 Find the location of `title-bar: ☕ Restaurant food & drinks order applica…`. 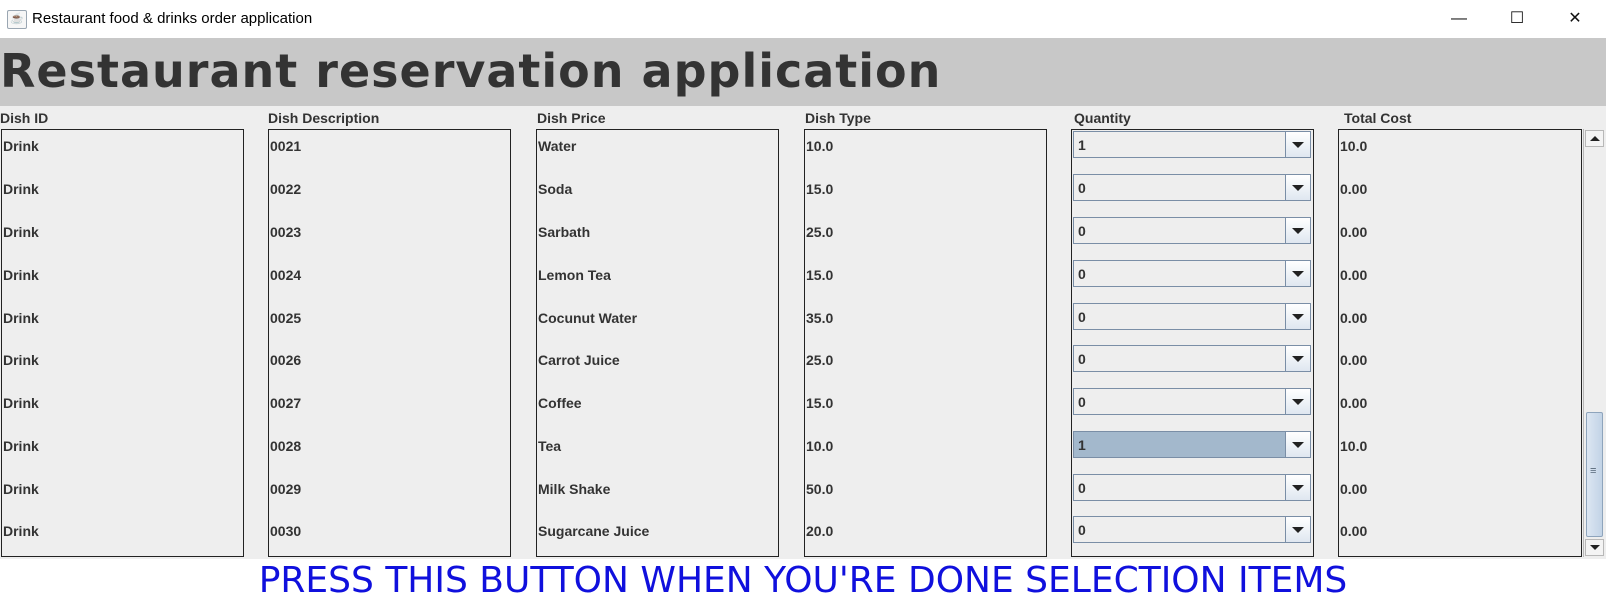

title-bar: ☕ Restaurant food & drinks order applica… is located at coordinates (803, 19).